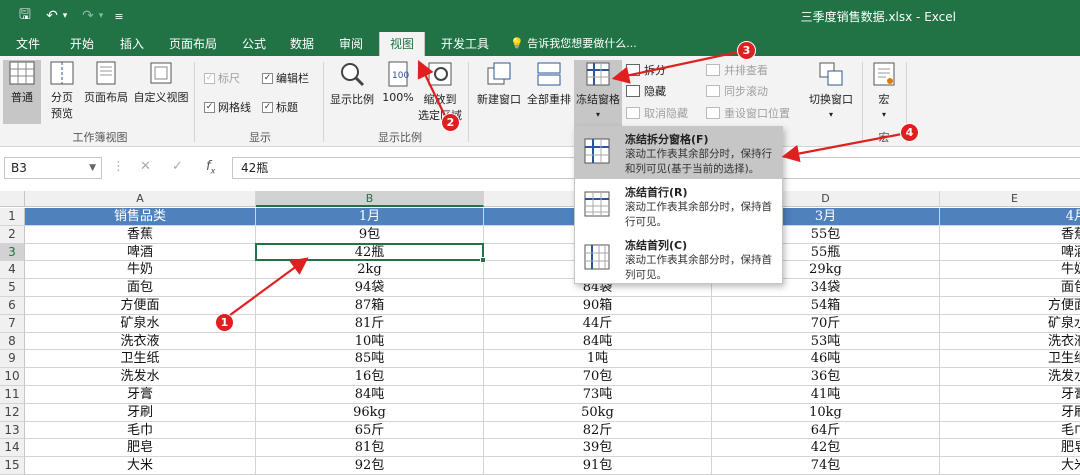 The image size is (1080, 475). Describe the element at coordinates (737, 91) in the screenshot. I see `sync-scrolling-button: 同步滚动` at that location.